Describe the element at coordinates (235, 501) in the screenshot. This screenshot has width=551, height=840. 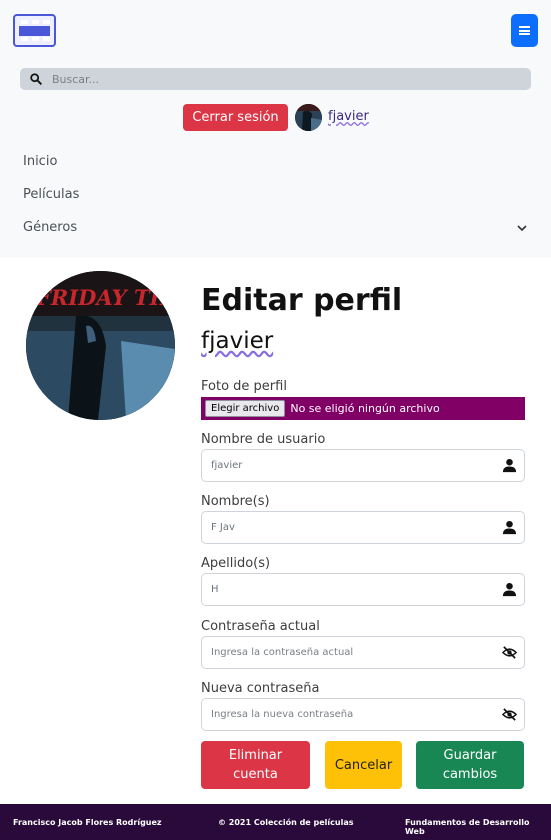
I see `first-name-label: Nombre(s)` at that location.